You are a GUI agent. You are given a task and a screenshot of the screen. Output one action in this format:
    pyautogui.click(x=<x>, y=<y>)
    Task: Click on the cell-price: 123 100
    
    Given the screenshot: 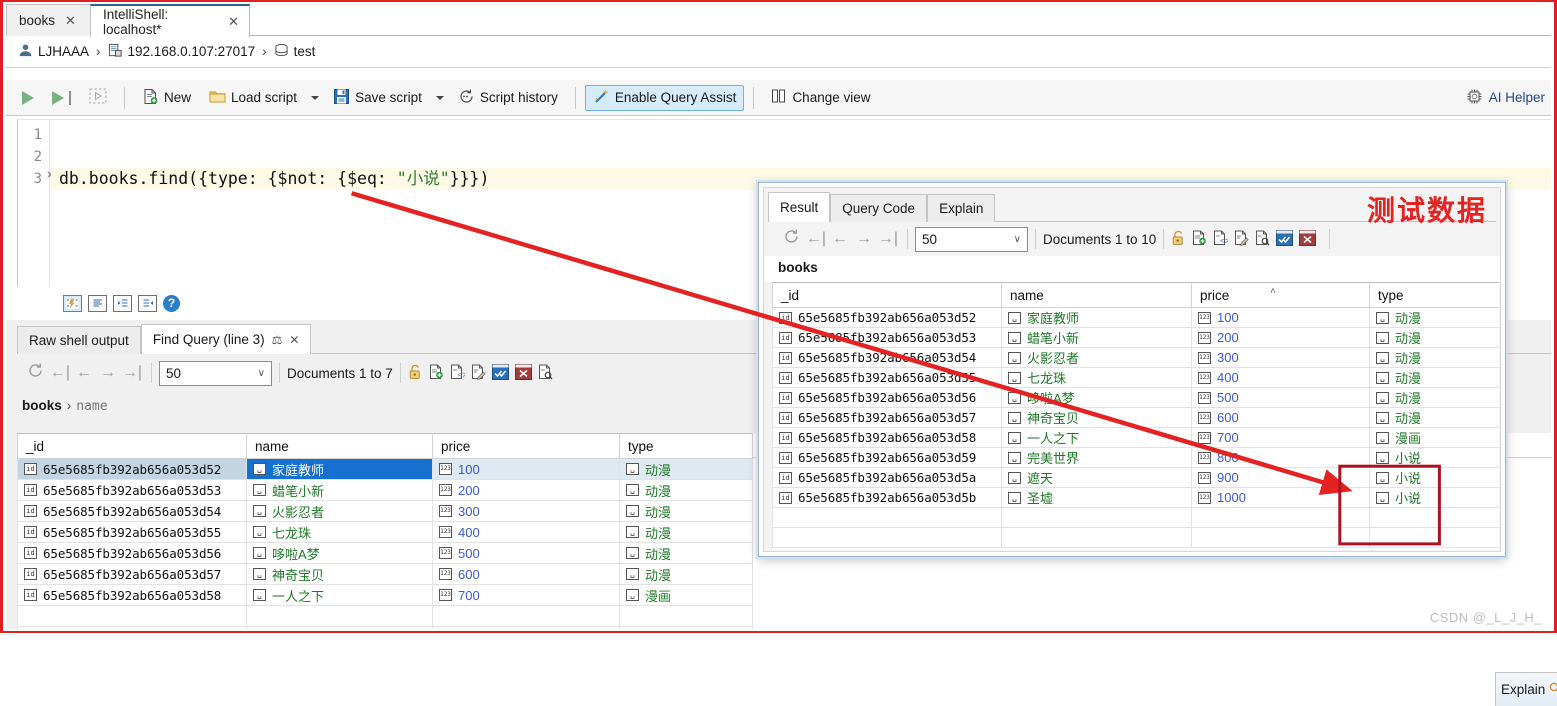 What is the action you would take?
    pyautogui.click(x=526, y=469)
    